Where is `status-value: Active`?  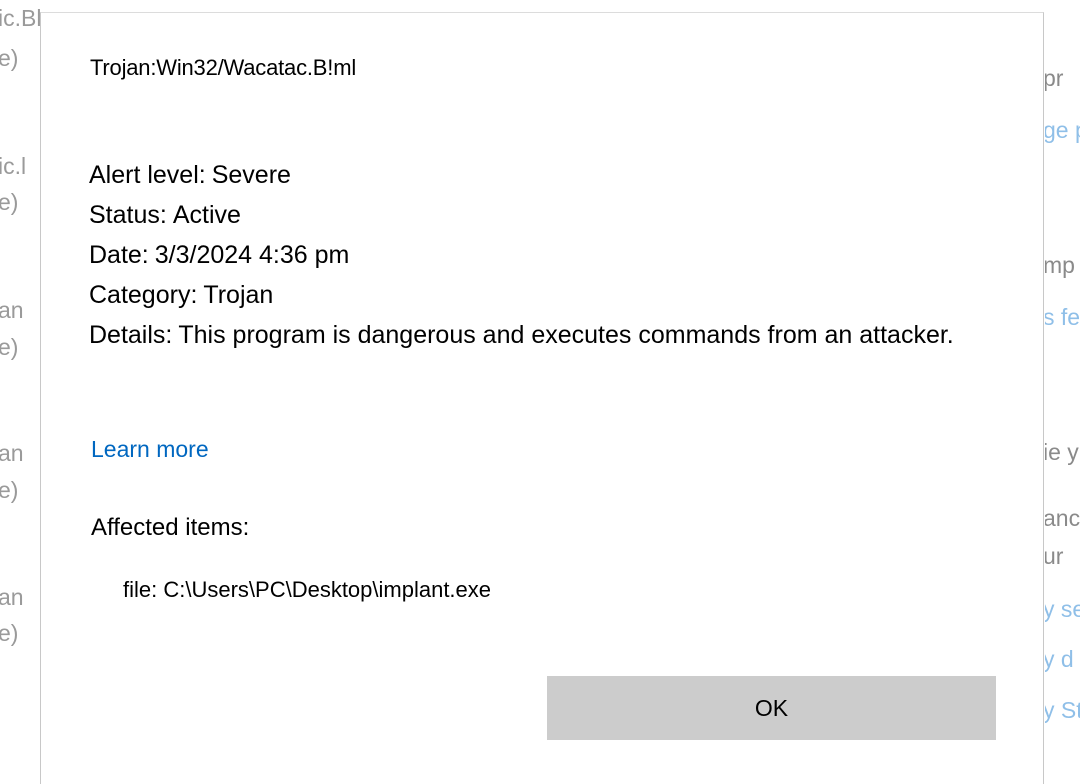 status-value: Active is located at coordinates (206, 215).